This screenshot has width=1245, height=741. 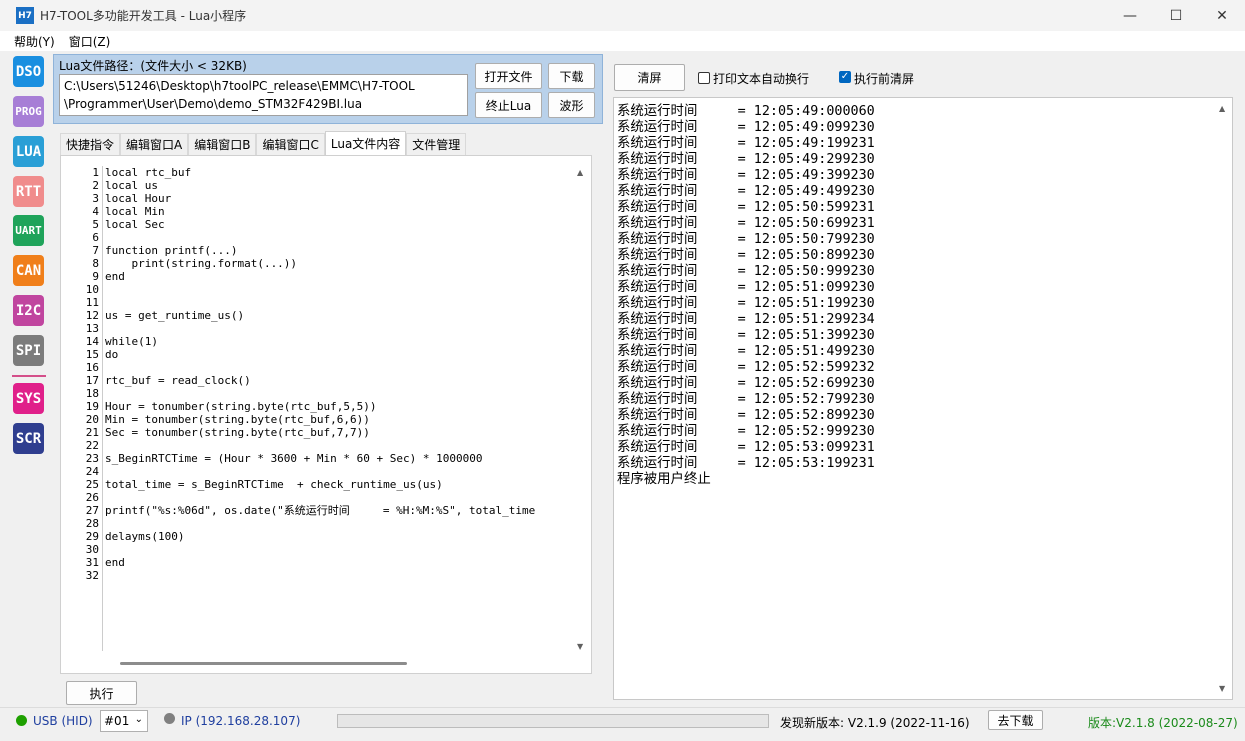 I want to click on auto-wrap-label: 打印文本自动换行, so click(x=761, y=79).